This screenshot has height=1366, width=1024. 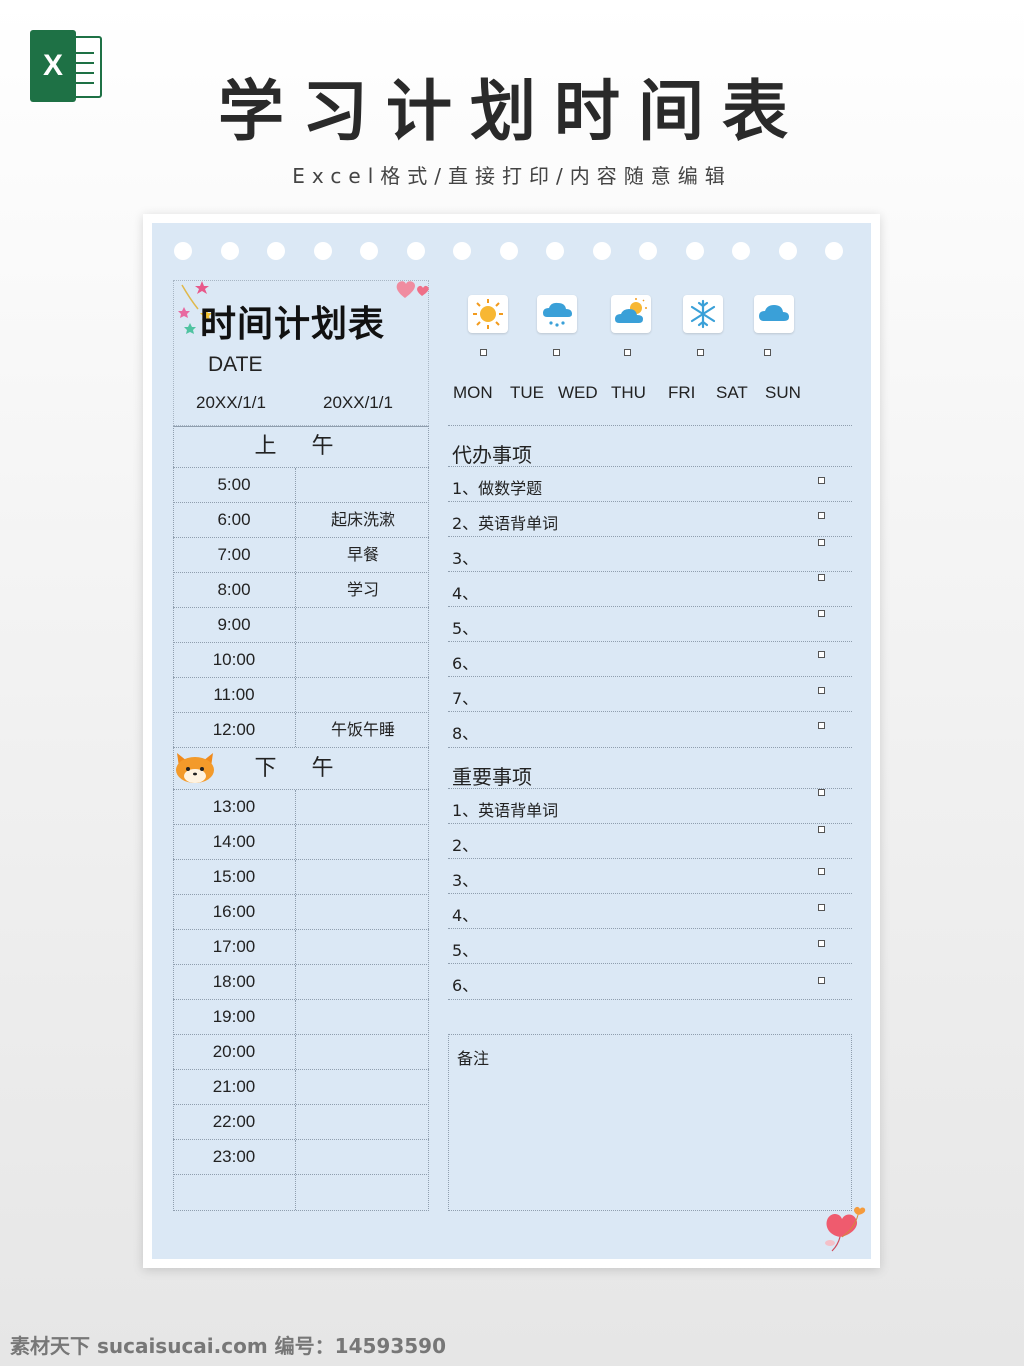 What do you see at coordinates (488, 314) in the screenshot?
I see `sun-icon` at bounding box center [488, 314].